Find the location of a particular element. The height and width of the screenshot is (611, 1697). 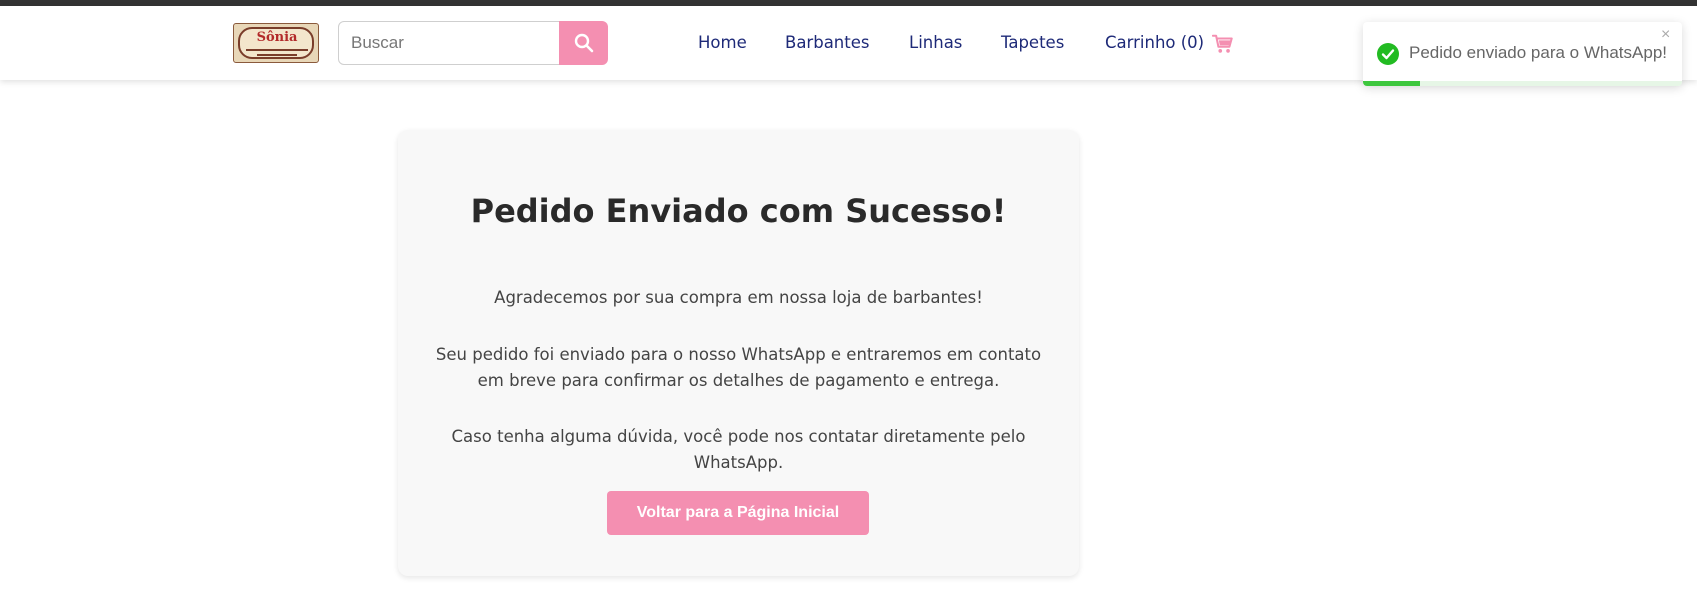

nav-home: Home is located at coordinates (722, 45).